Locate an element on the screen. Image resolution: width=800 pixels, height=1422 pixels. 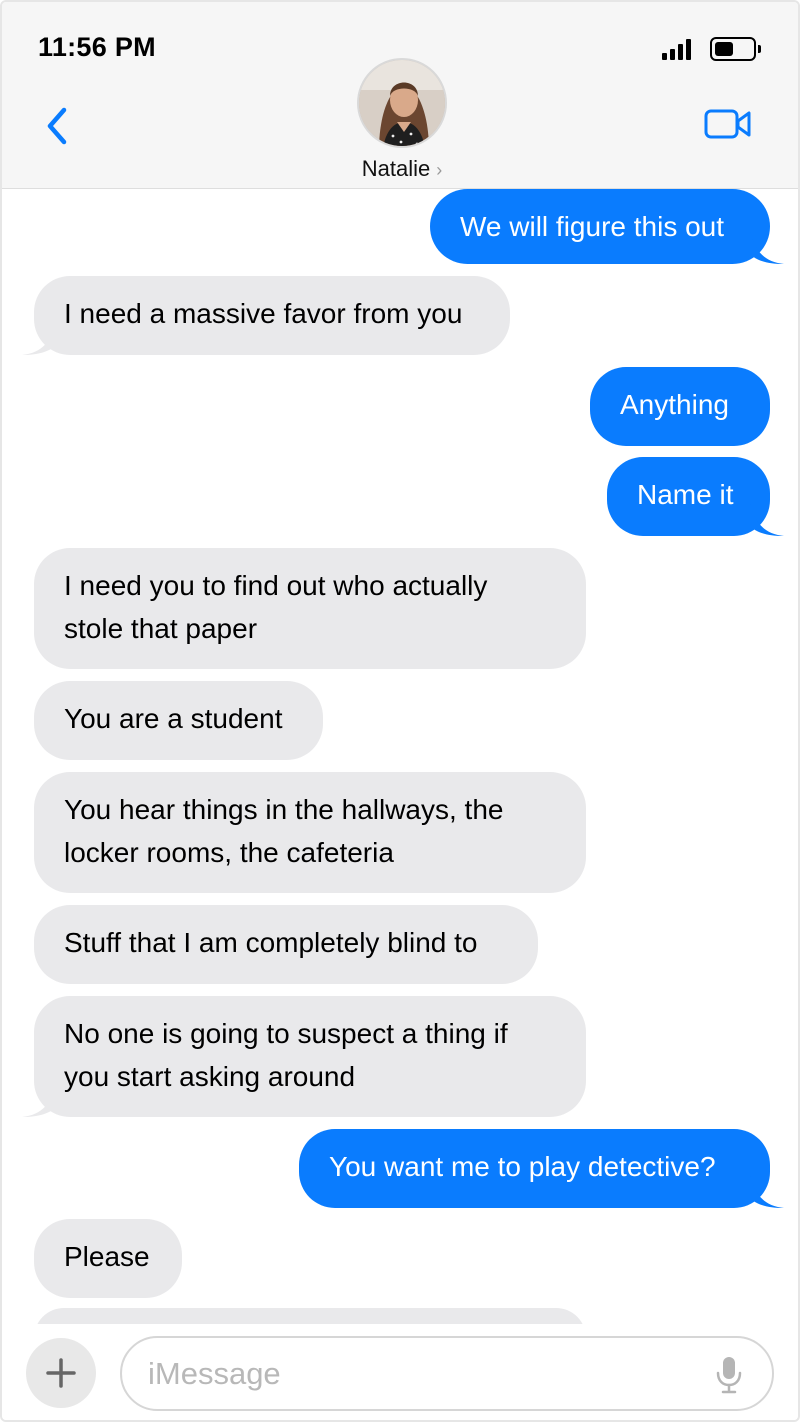
conversation-header: 11:56 PM Natalie › is located at coordinates (400, 95).